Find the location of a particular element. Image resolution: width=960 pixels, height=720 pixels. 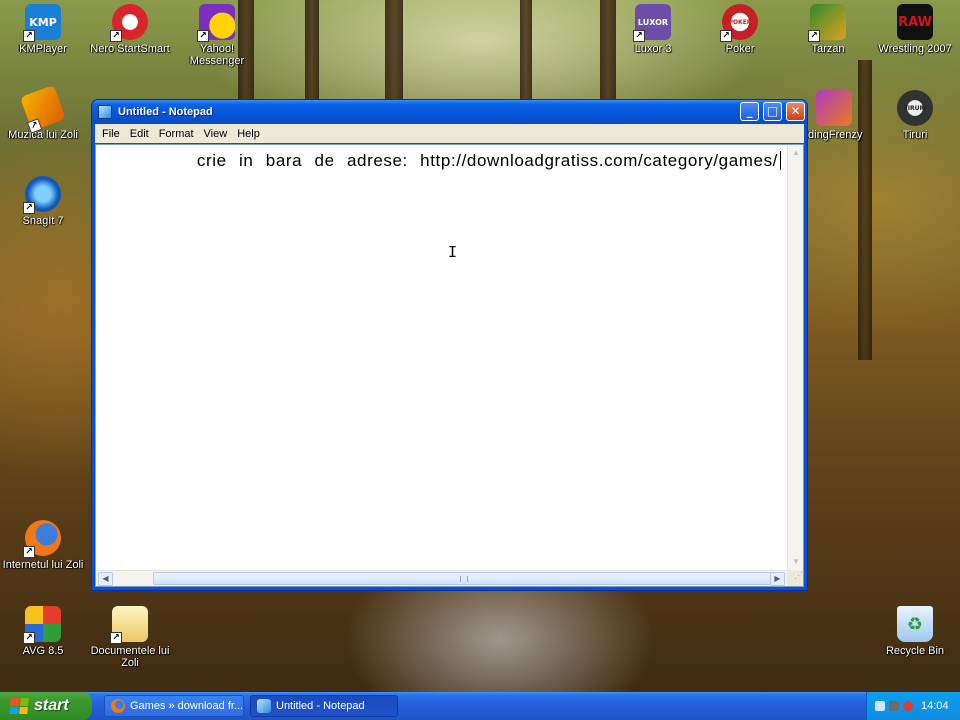

desktop-icon-documentele-lui-zoli: ↗ Documentele lui Zoli is located at coordinates (130, 637).